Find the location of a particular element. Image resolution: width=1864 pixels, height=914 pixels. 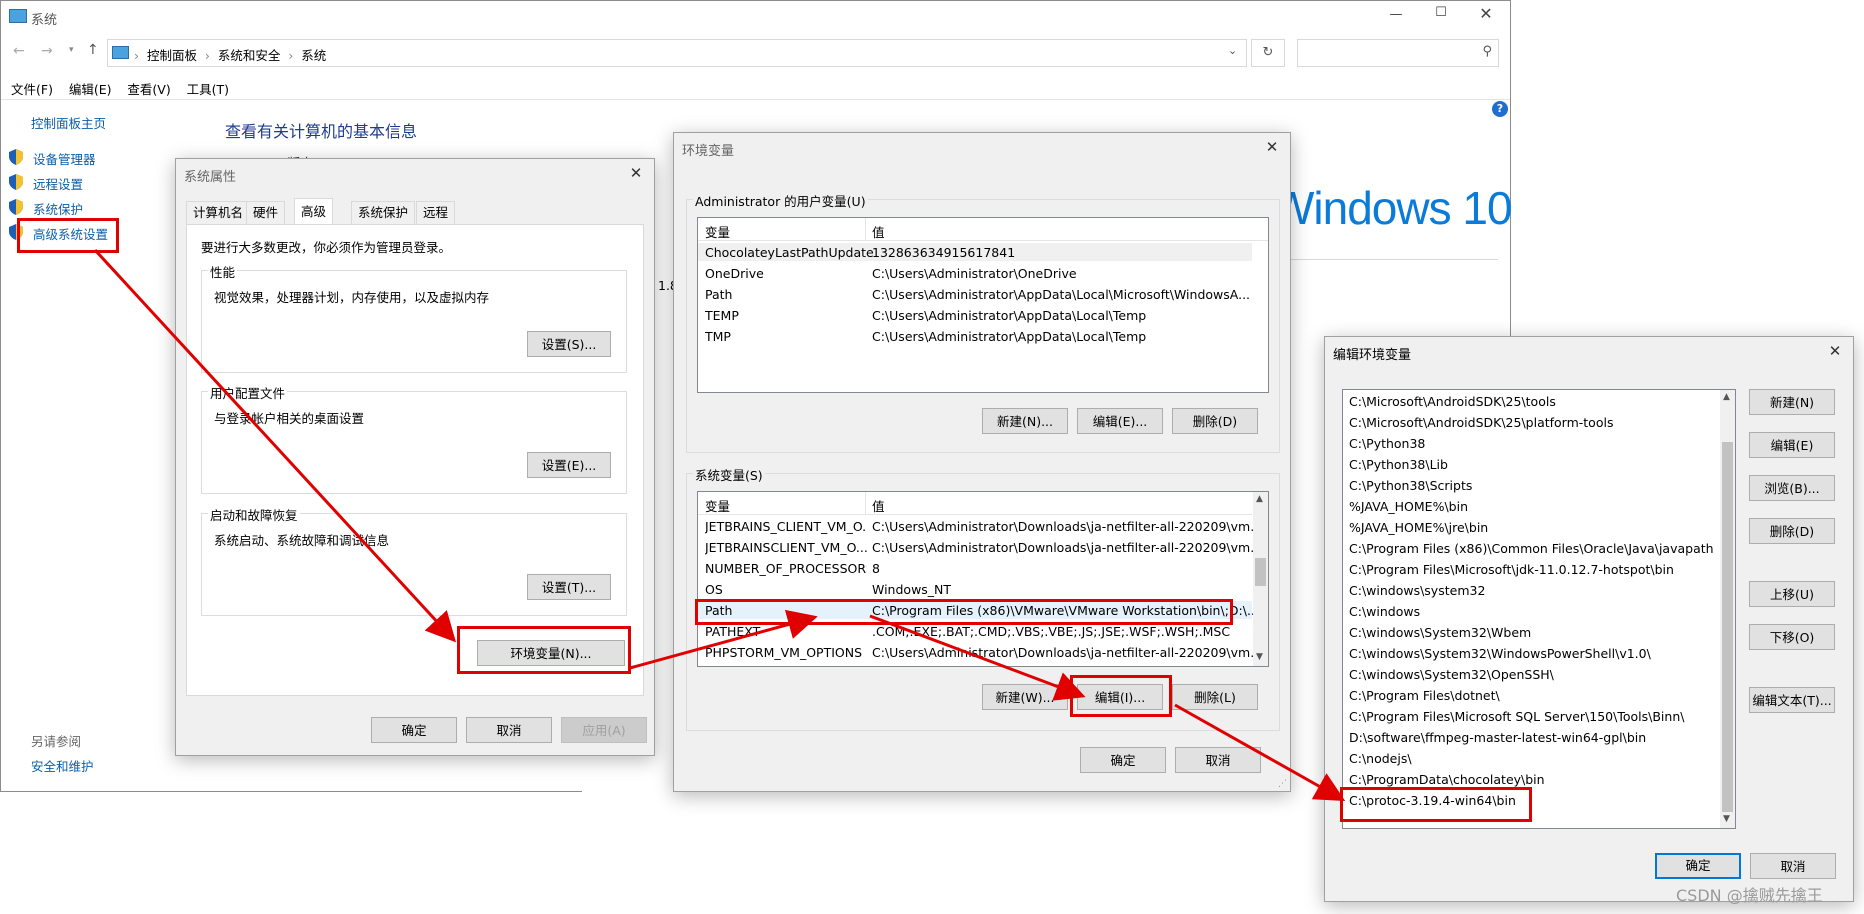

arrow-path-row-to-edit is located at coordinates (977, 657).